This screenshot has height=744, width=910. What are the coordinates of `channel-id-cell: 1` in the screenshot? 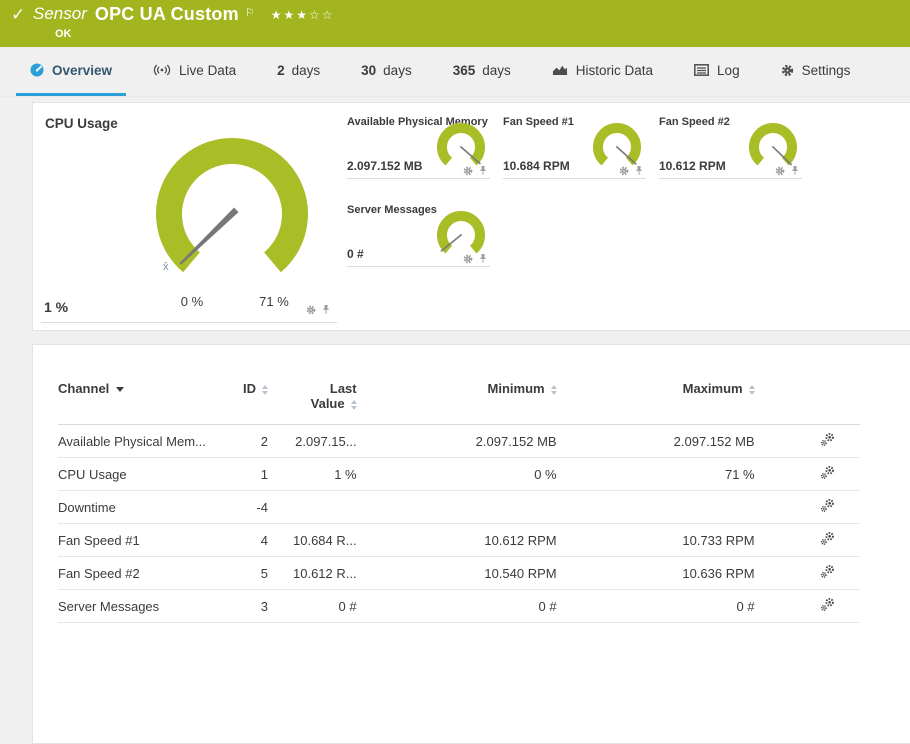 It's located at (265, 474).